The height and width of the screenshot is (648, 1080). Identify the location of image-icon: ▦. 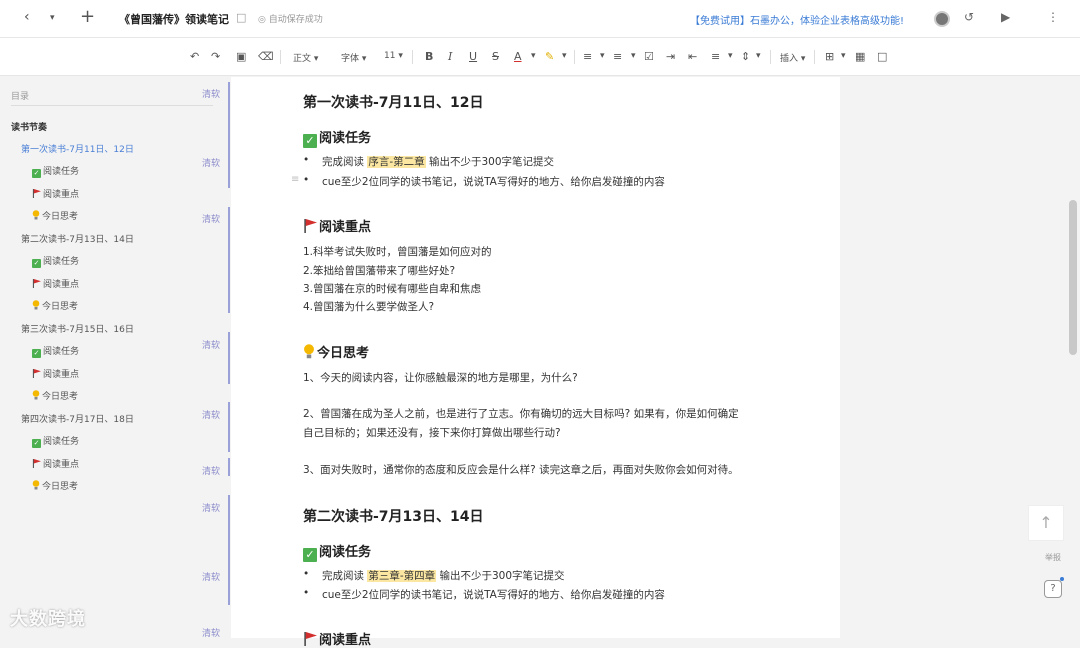
(860, 56).